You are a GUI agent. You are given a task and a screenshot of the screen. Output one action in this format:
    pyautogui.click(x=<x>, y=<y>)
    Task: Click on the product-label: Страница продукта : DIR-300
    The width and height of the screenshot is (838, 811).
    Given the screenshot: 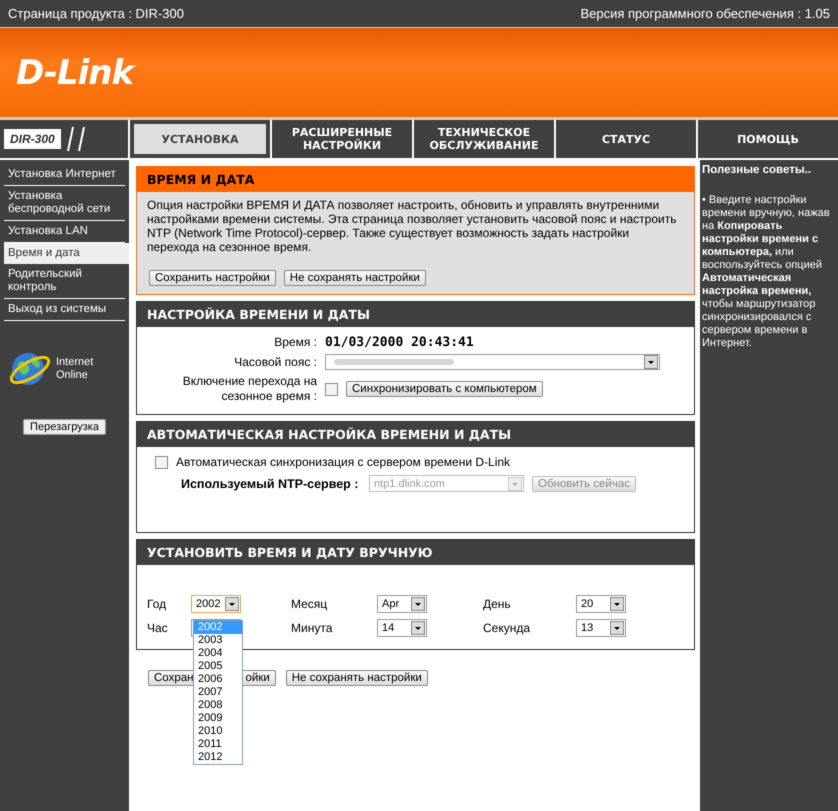 What is the action you would take?
    pyautogui.click(x=96, y=13)
    